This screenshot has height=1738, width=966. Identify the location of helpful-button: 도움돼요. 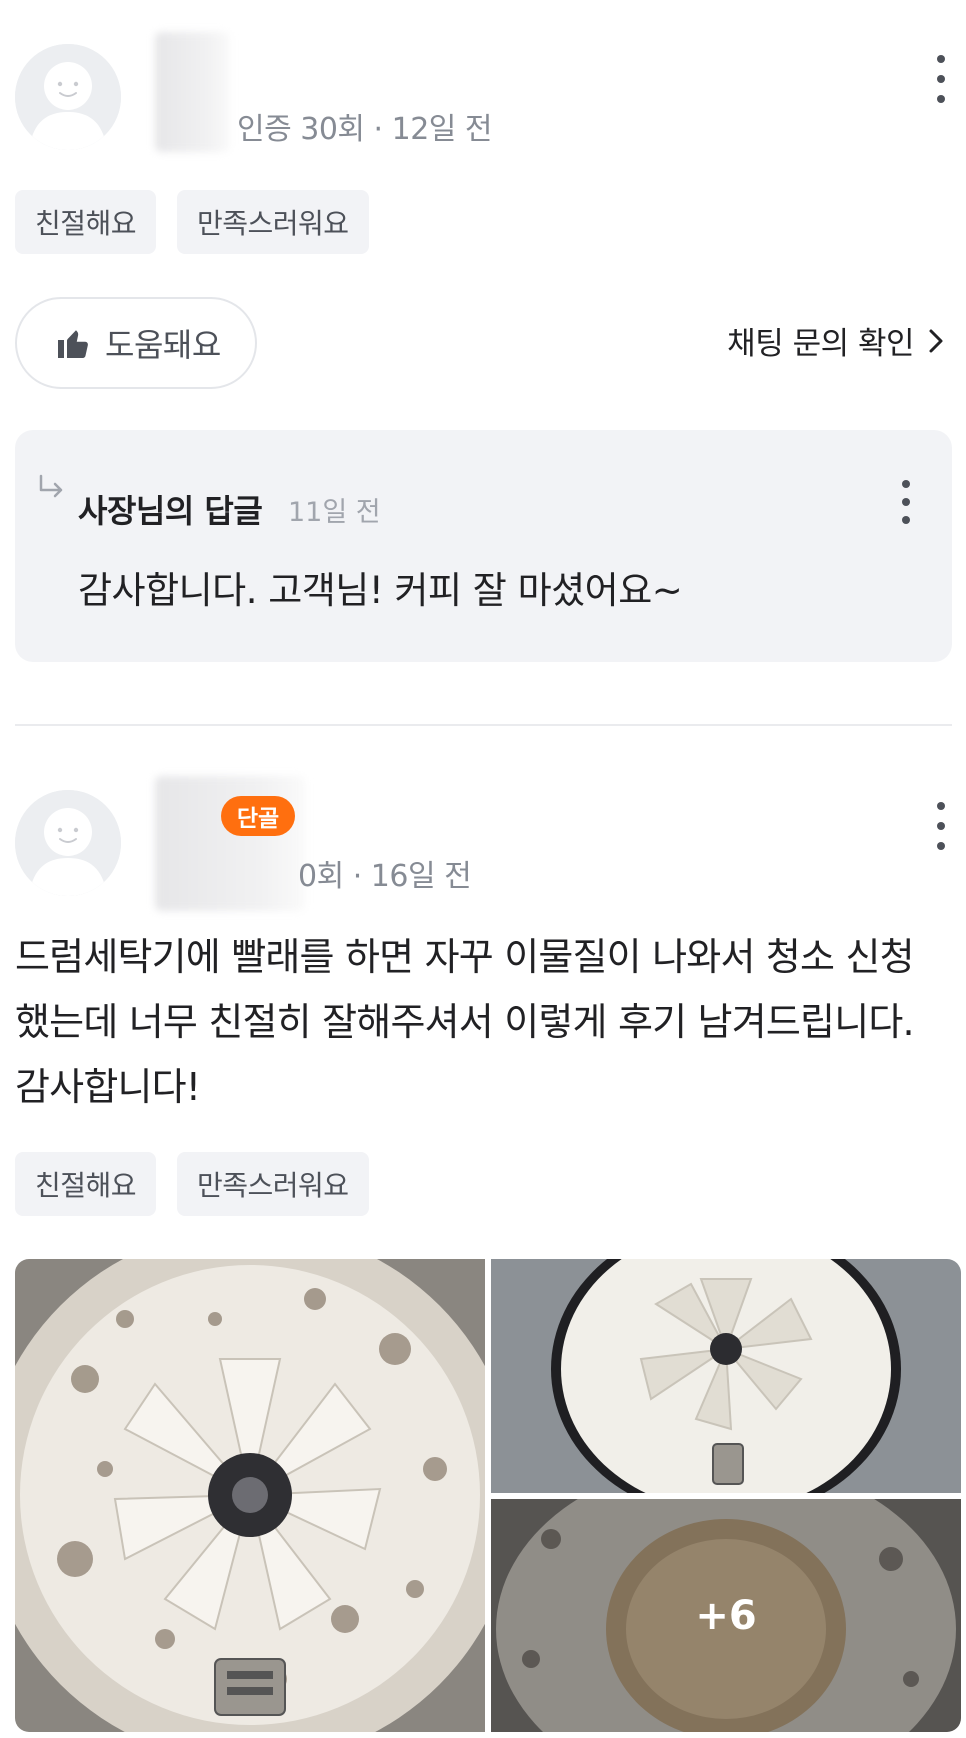
(136, 343).